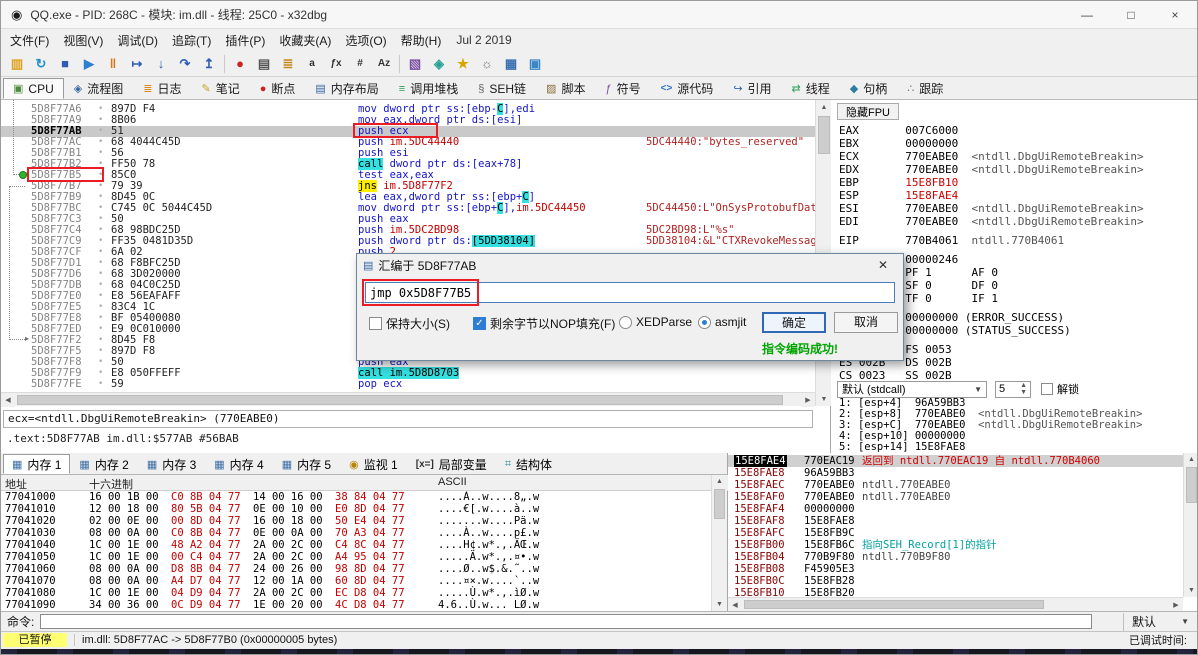 Image resolution: width=1198 pixels, height=655 pixels. What do you see at coordinates (622, 88) in the screenshot?
I see `tab-symbols: ƒ 符号` at bounding box center [622, 88].